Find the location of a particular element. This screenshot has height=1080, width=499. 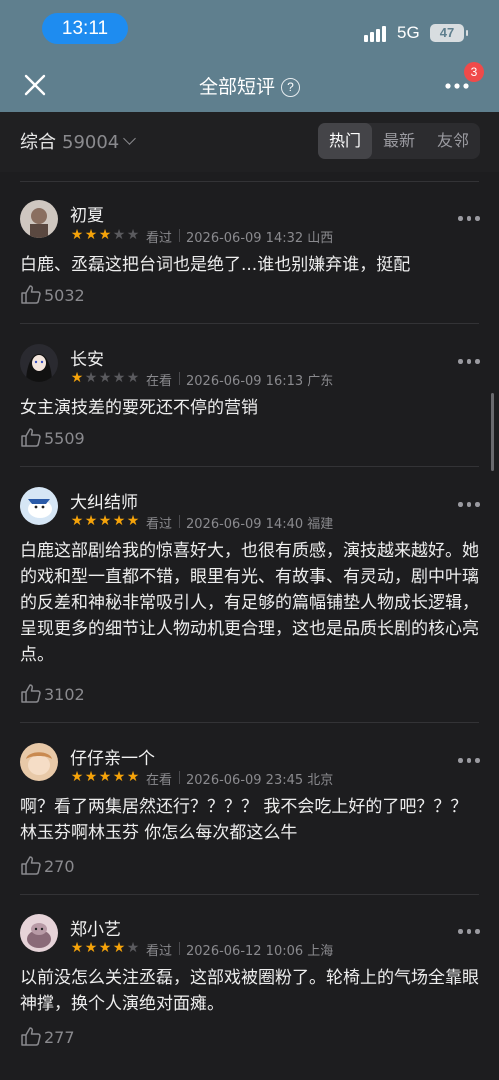

username: 仔仔亲一个 is located at coordinates (112, 756).